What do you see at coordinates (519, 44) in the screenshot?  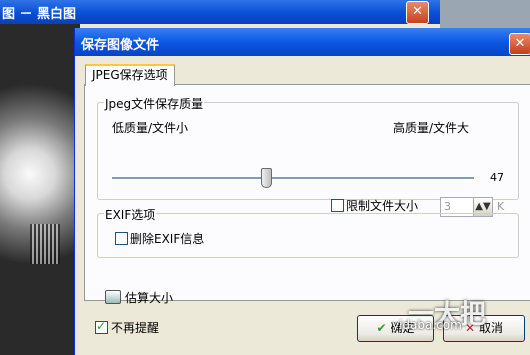 I see `dialog-close-button: ✕` at bounding box center [519, 44].